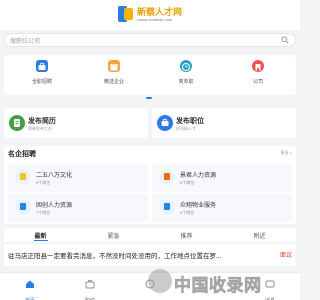 The width and height of the screenshot is (320, 300). What do you see at coordinates (186, 82) in the screenshot?
I see `quick-nav-label: 简单职` at bounding box center [186, 82].